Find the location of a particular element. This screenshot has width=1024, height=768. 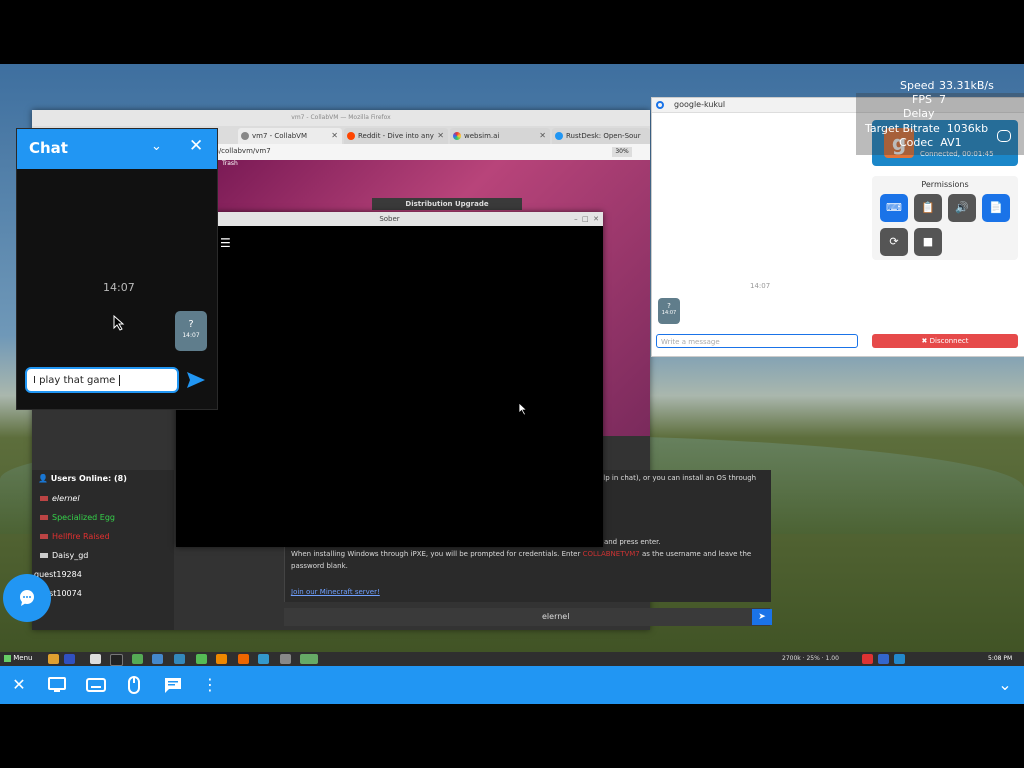

stat-value: 1036kb is located at coordinates (967, 128).